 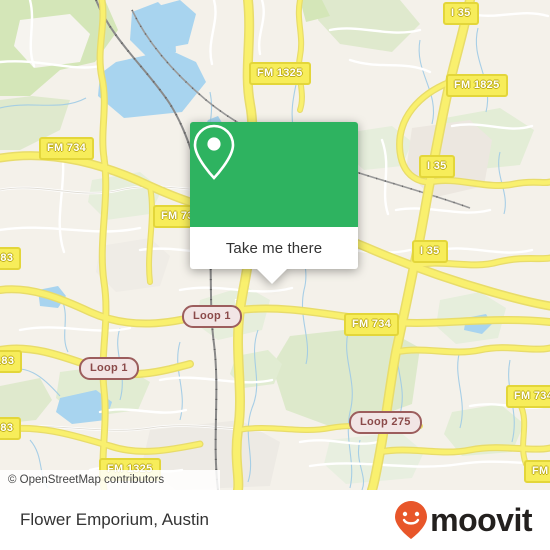 I want to click on popup-pointer, so click(x=272, y=276).